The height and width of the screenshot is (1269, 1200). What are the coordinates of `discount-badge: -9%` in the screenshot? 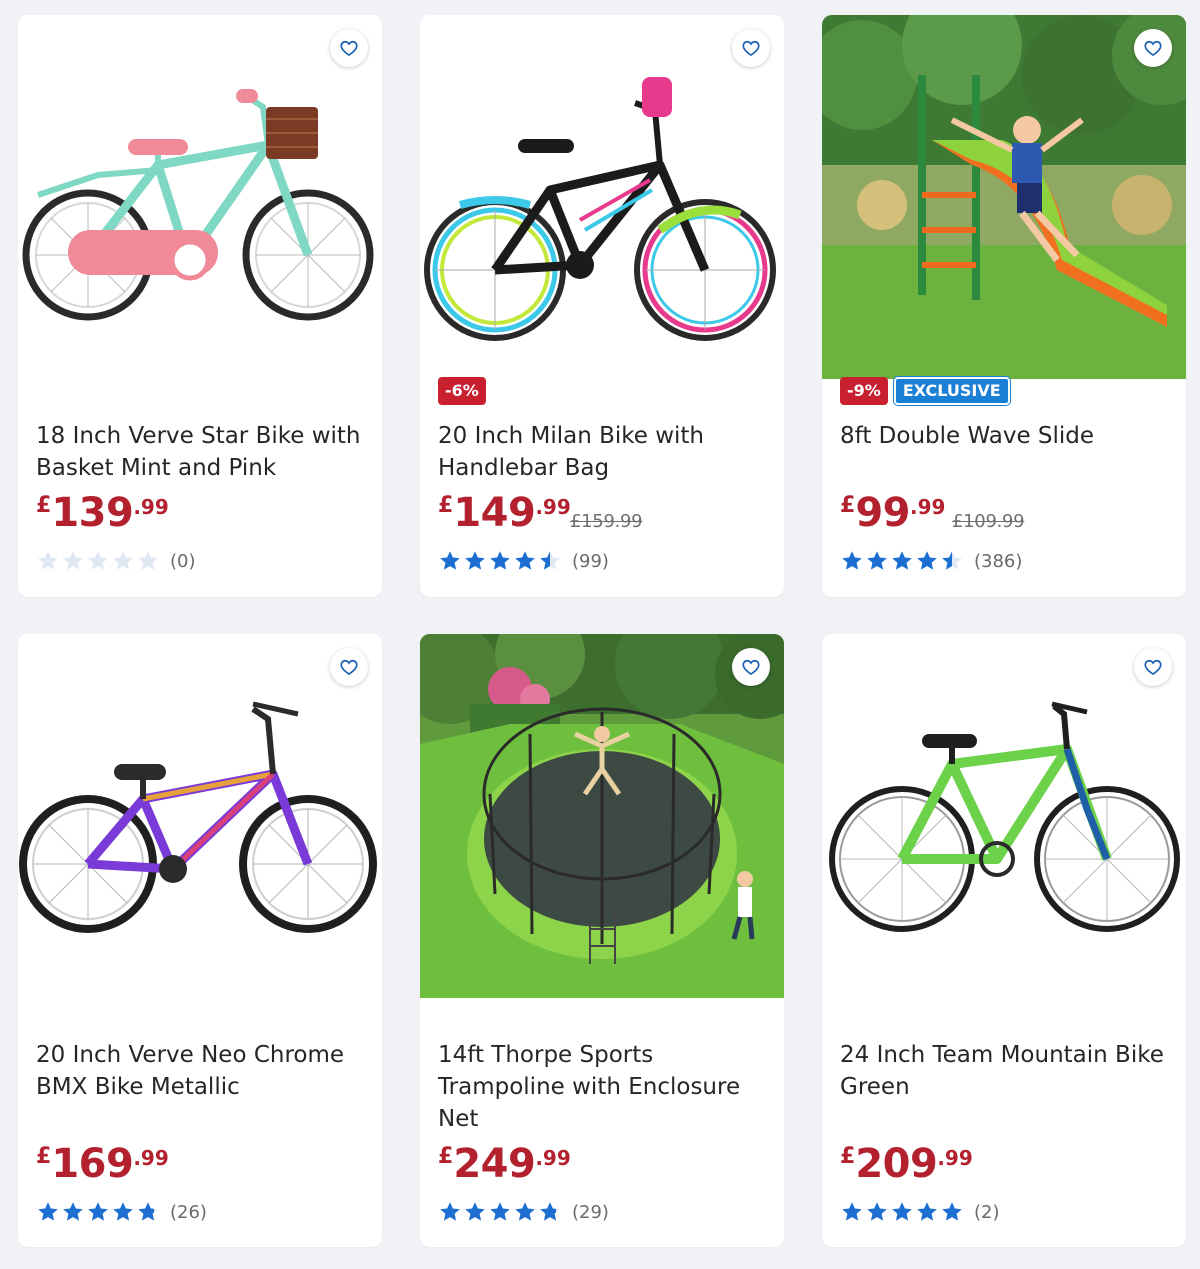 It's located at (864, 391).